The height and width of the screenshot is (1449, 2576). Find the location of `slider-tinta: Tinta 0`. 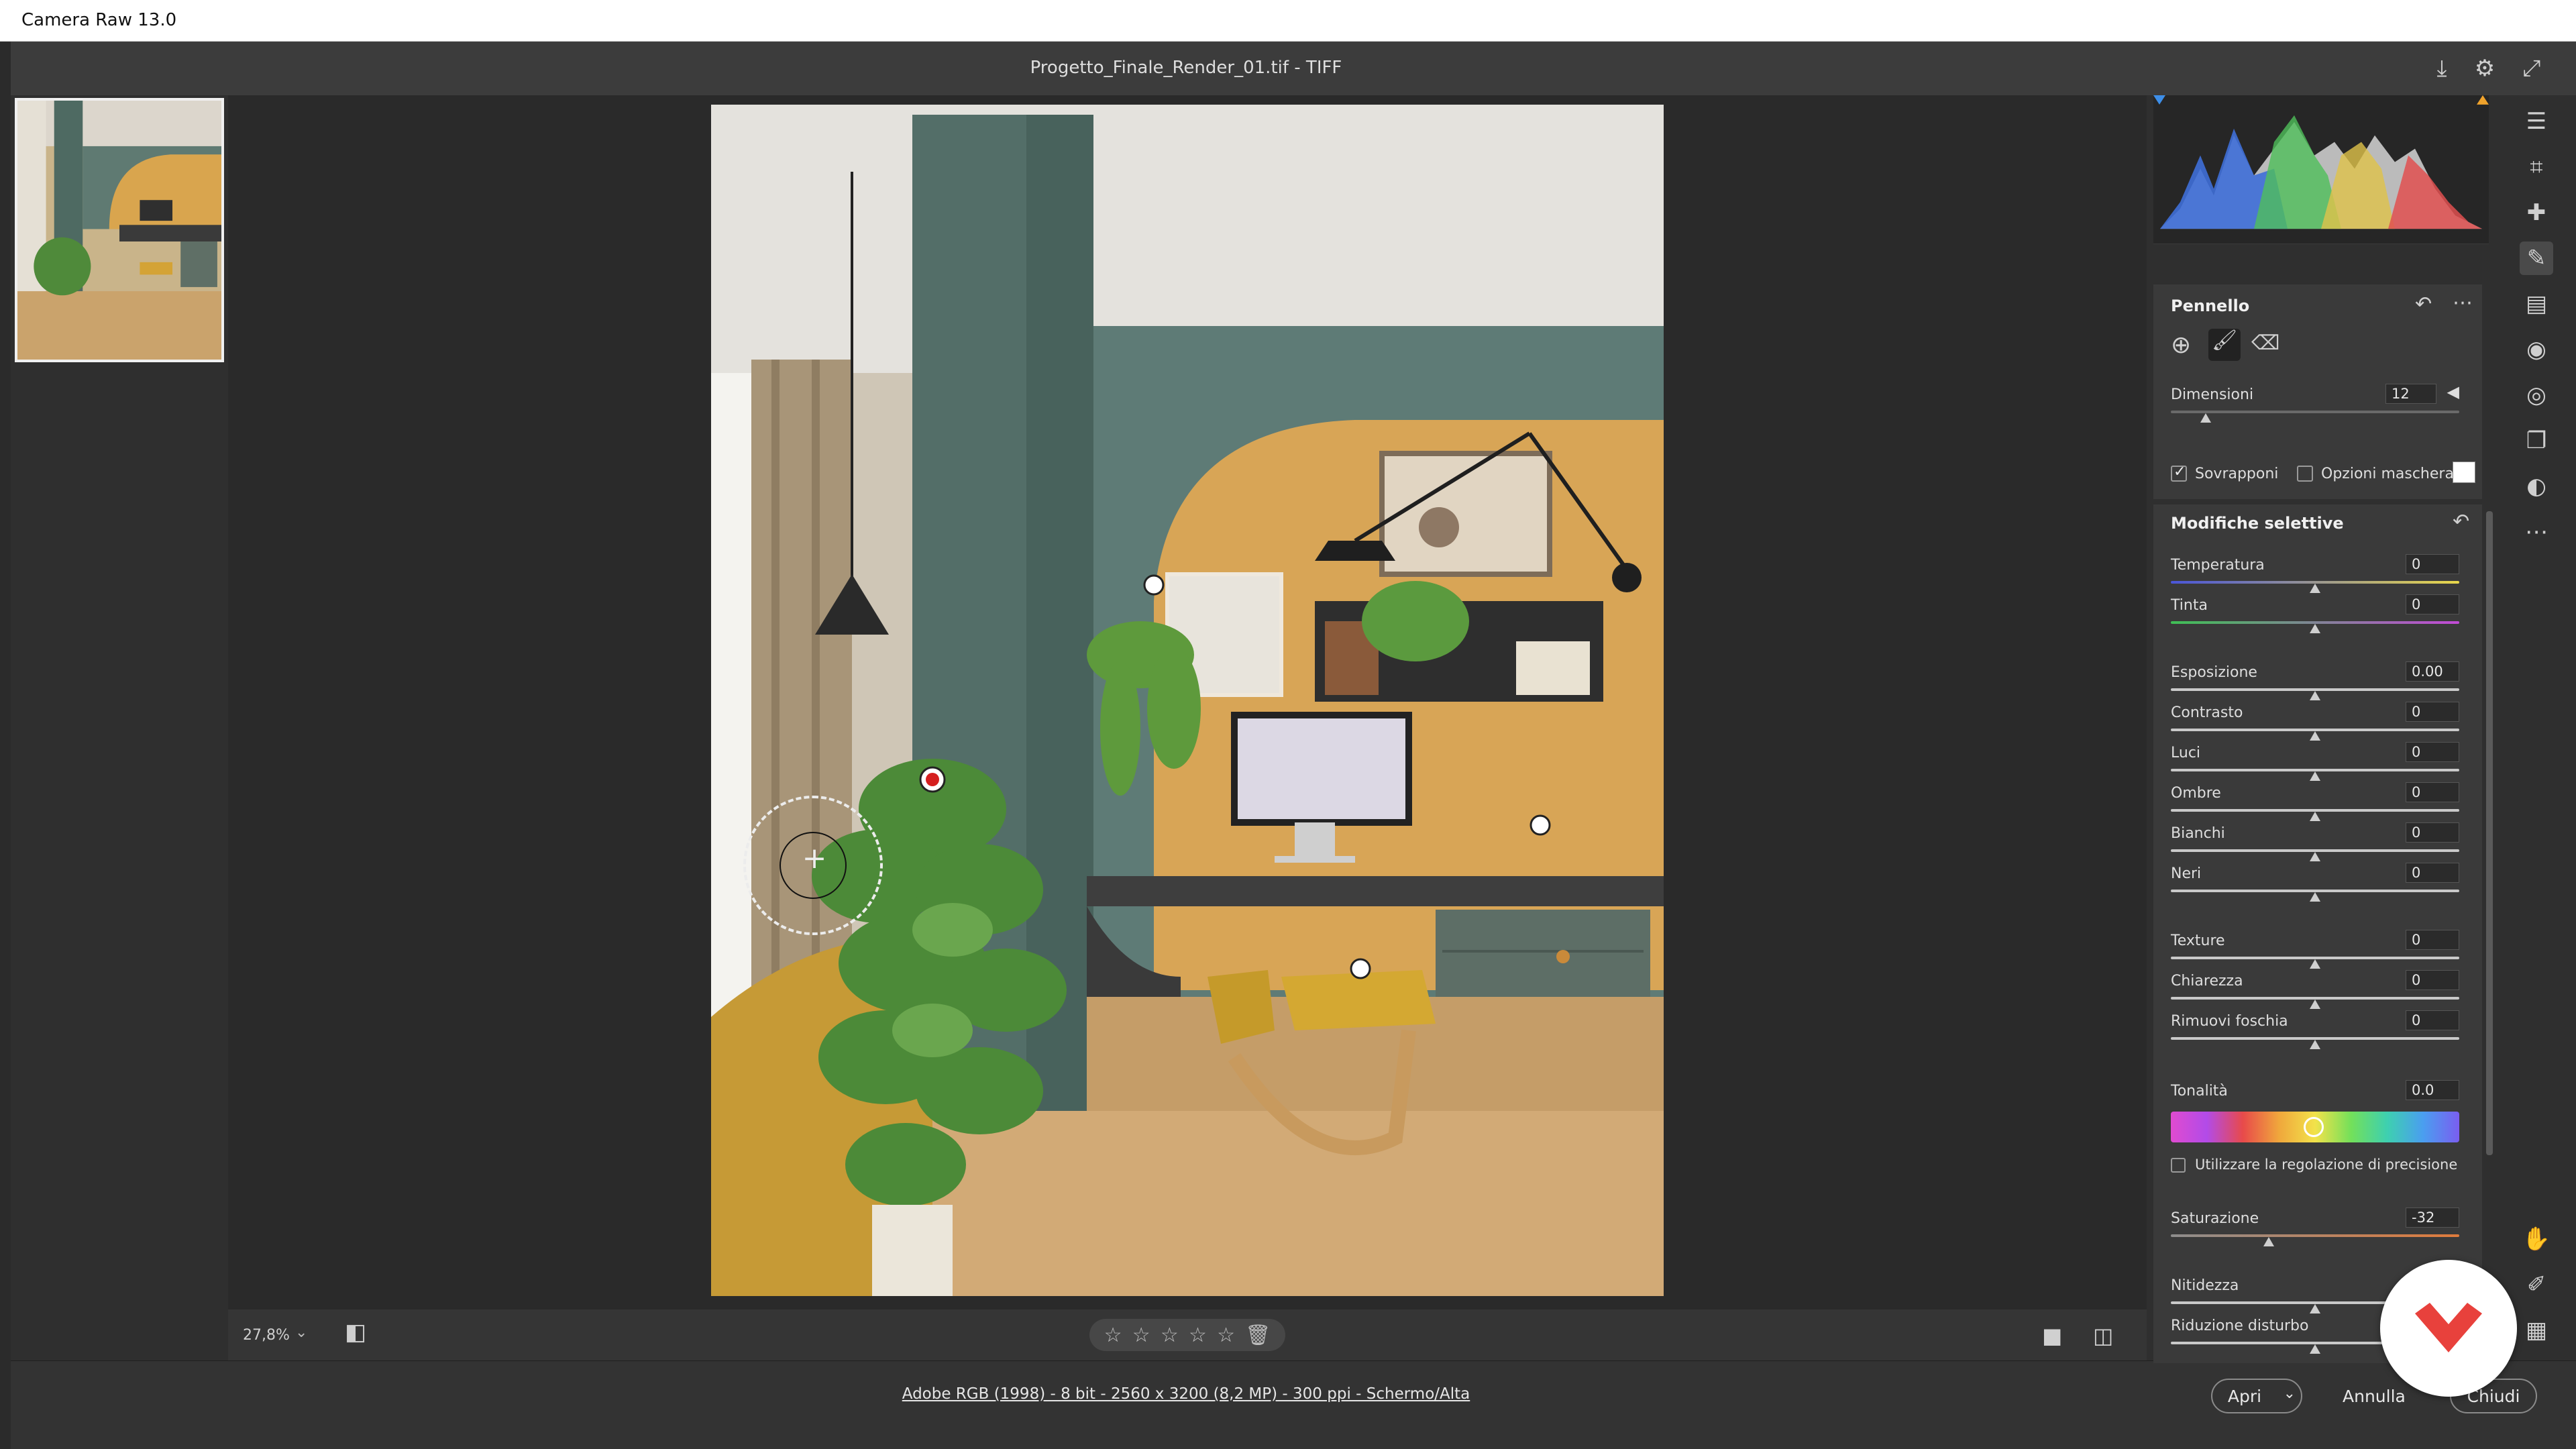

slider-tinta: Tinta 0 is located at coordinates (2315, 615).